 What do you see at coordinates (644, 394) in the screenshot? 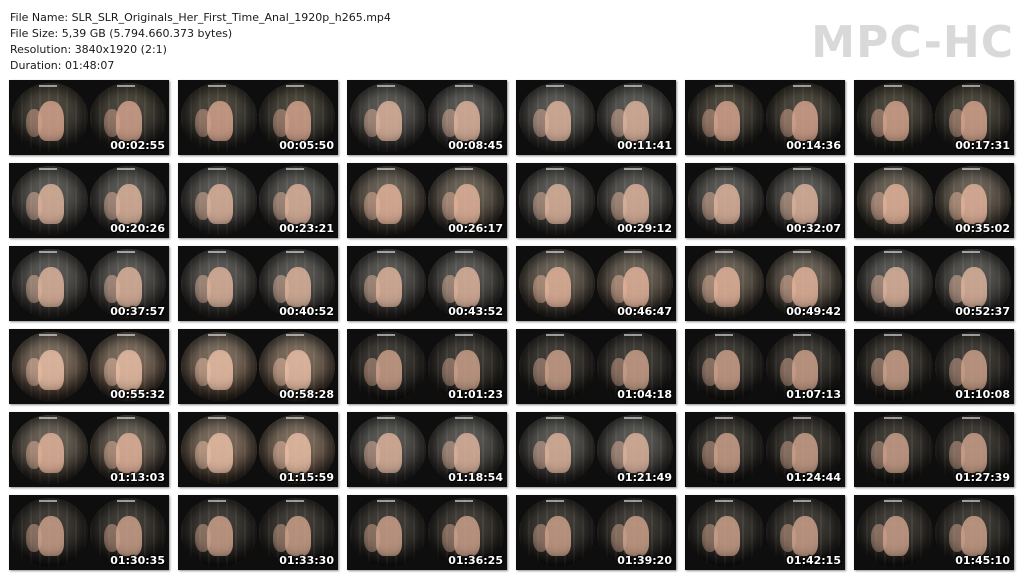
I see `thumbnail-timestamp: 01:04:18` at bounding box center [644, 394].